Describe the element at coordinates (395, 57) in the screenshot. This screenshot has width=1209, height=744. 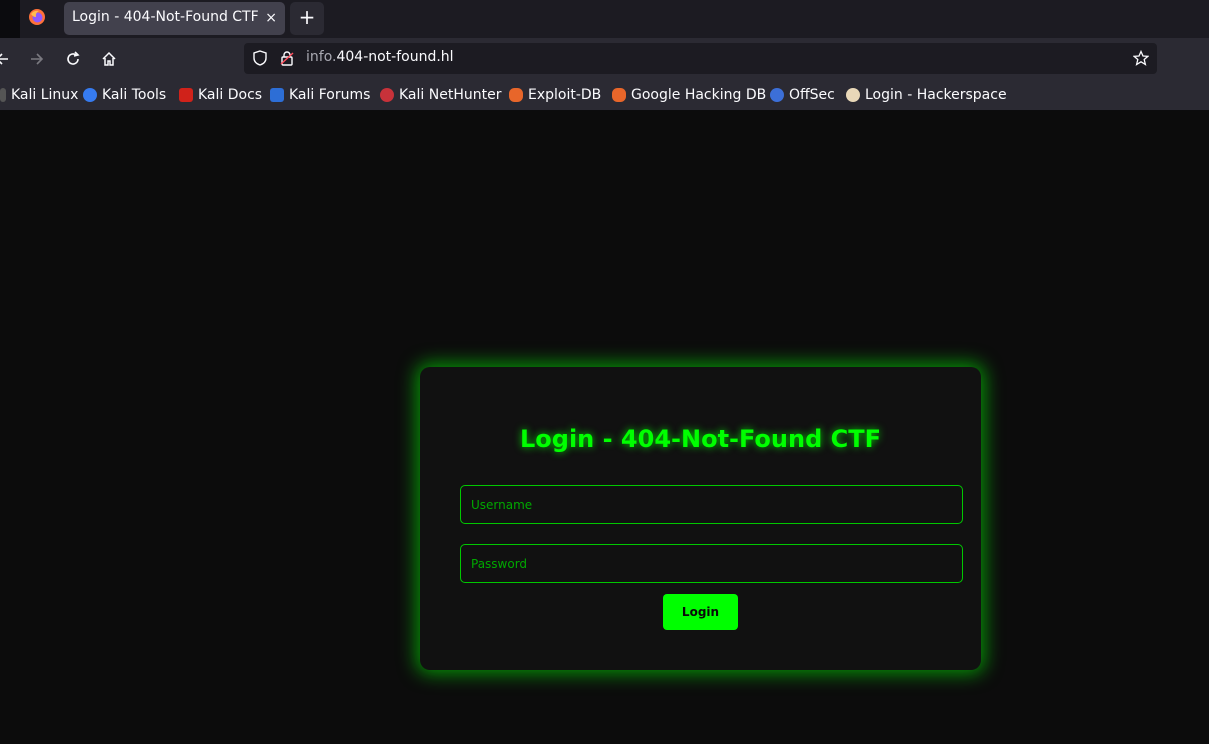
I see `url-domain: 404-not-found.hl` at that location.